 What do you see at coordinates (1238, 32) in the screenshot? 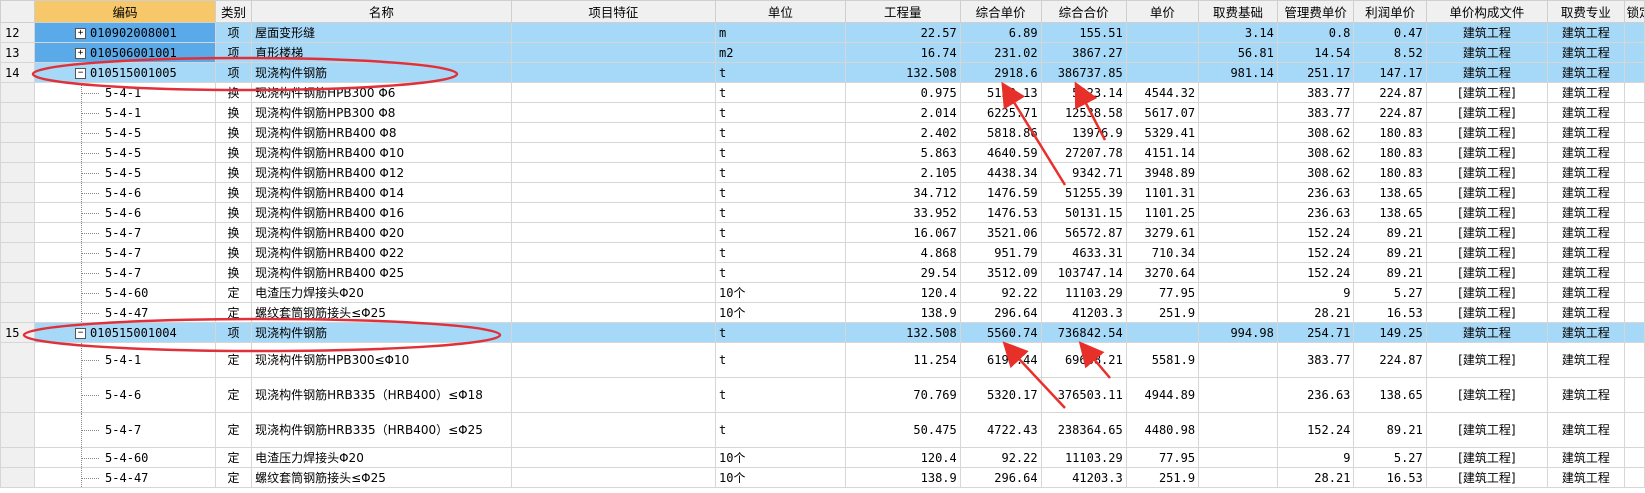
I see `cell-base: 3.14` at bounding box center [1238, 32].